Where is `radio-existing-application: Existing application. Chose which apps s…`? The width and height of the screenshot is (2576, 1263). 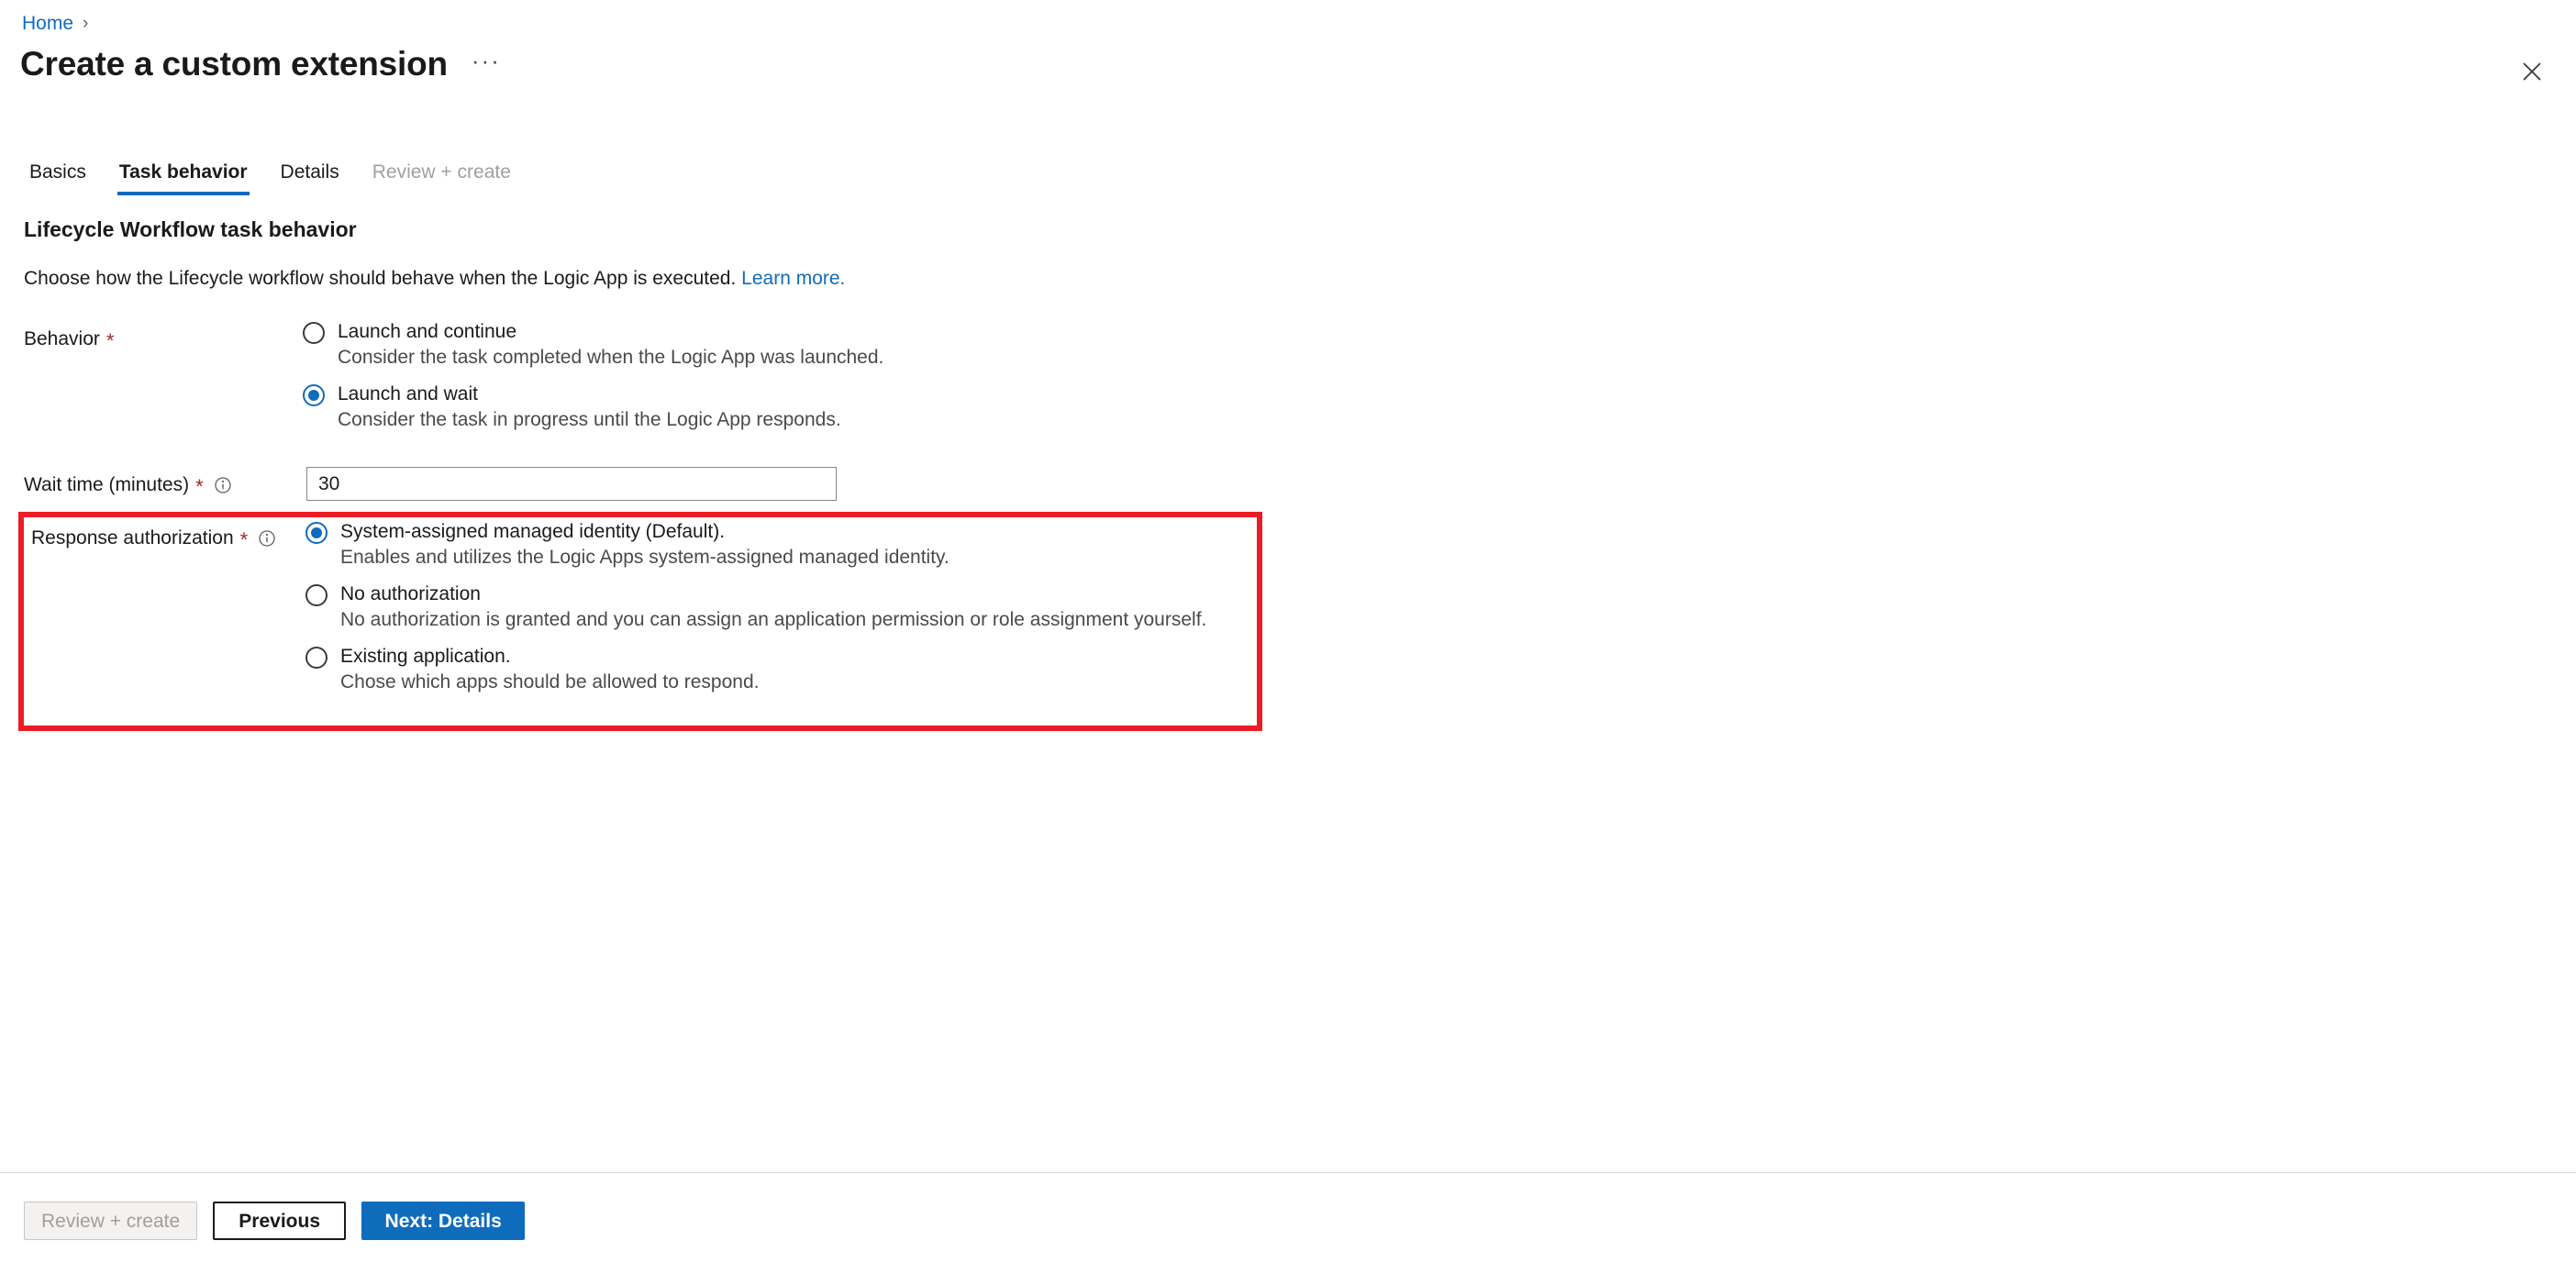 radio-existing-application: Existing application. Chose which apps s… is located at coordinates (755, 669).